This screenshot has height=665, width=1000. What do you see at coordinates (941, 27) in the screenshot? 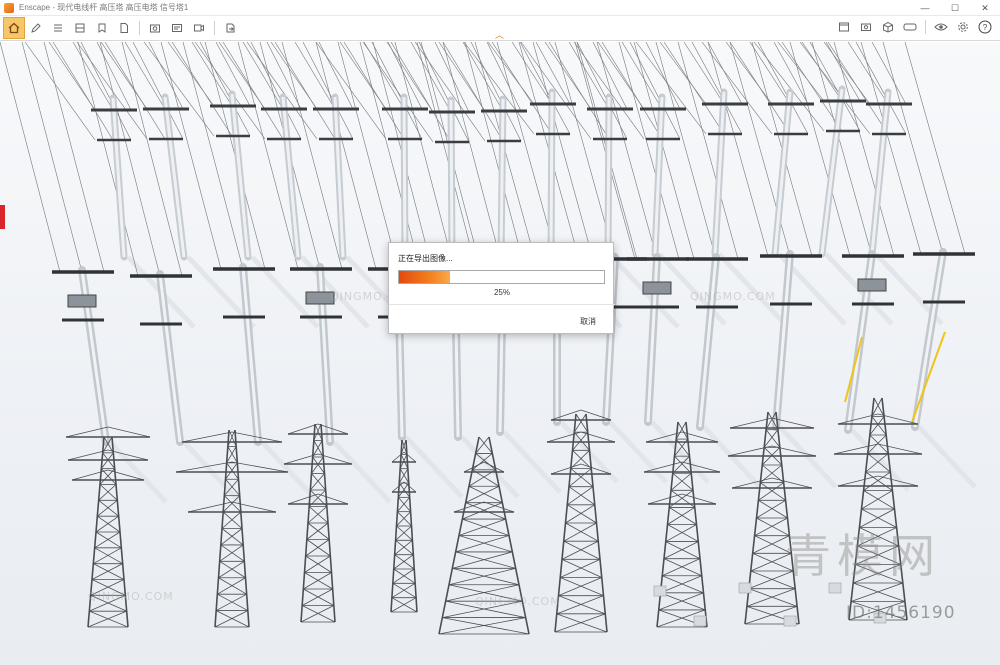
I see `eye-icon` at bounding box center [941, 27].